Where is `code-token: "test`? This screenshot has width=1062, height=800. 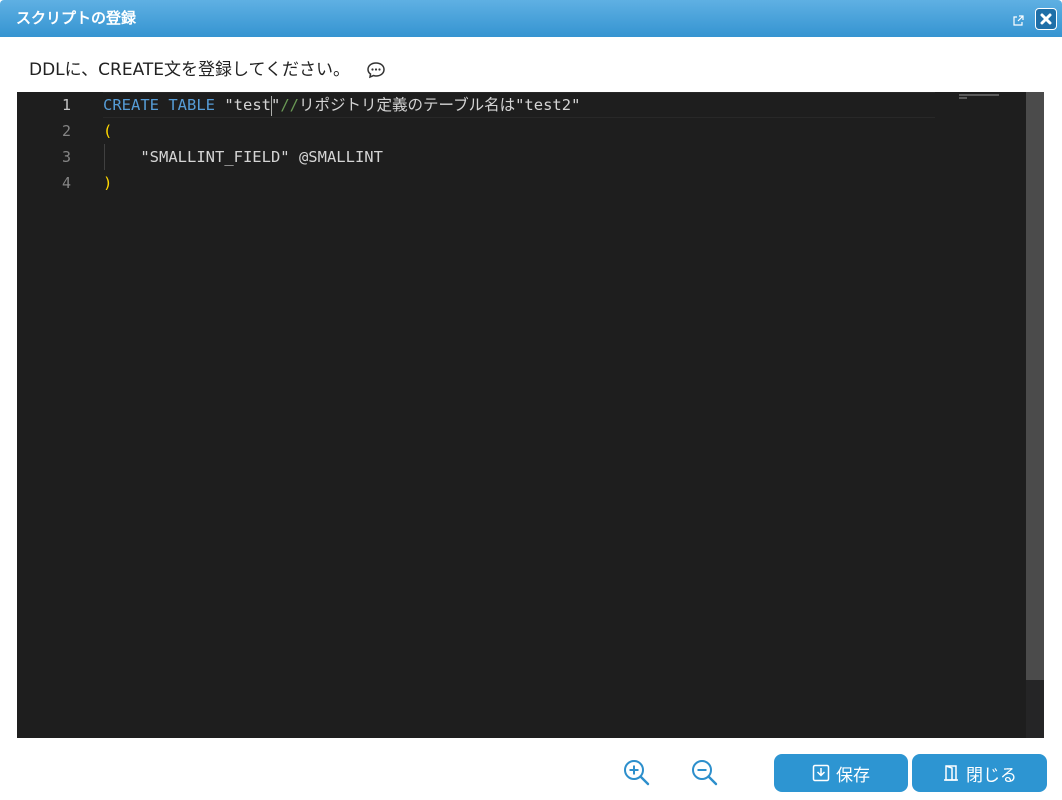
code-token: "test is located at coordinates (247, 105).